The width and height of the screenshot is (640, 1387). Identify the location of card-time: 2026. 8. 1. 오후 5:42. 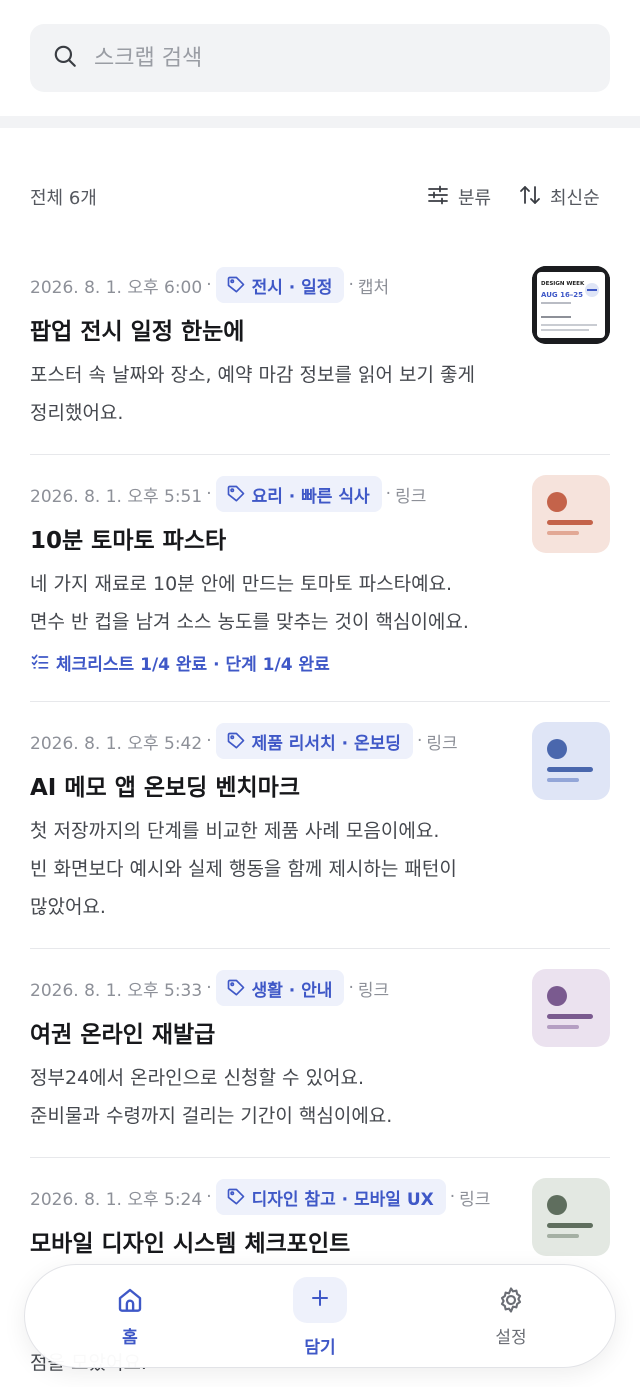
(116, 743).